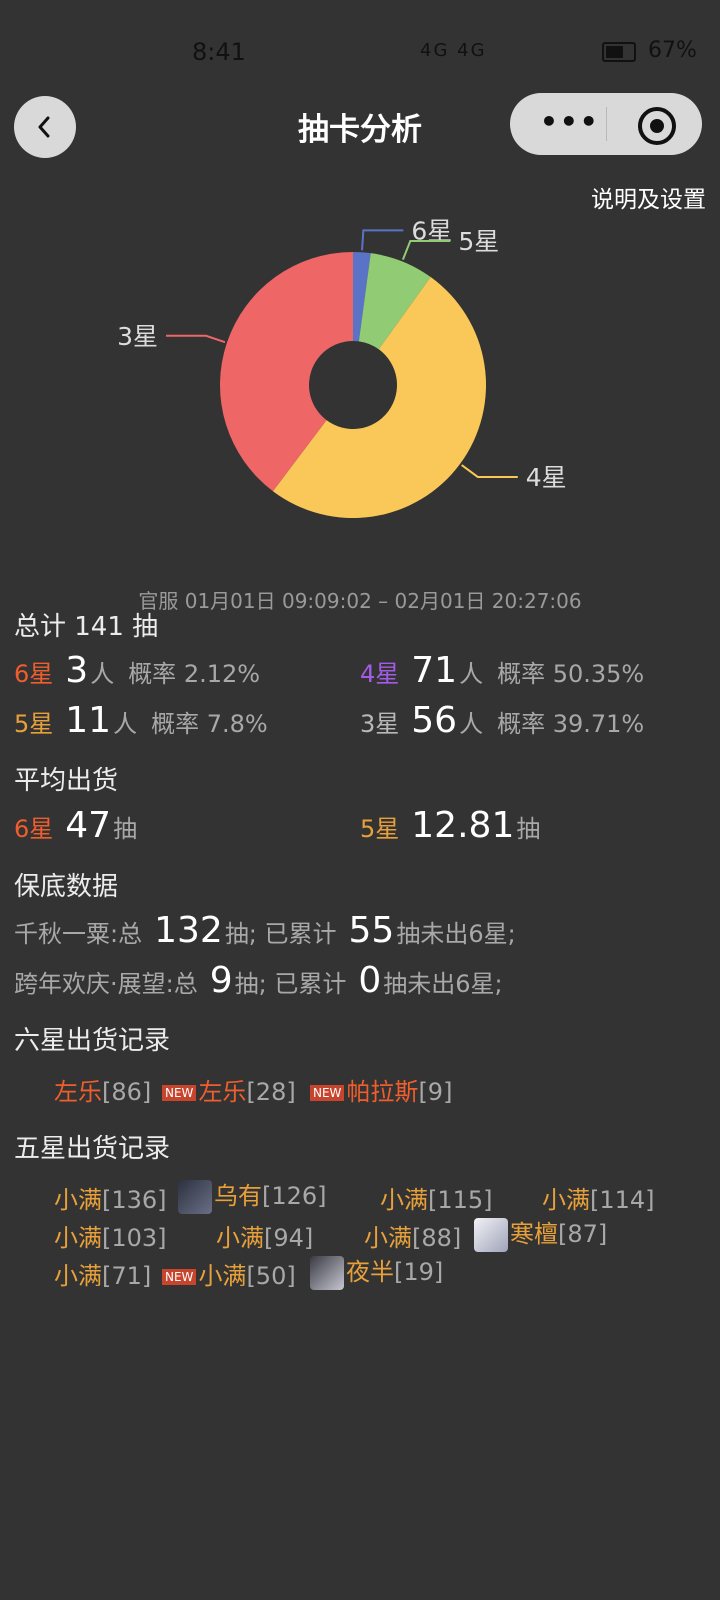  I want to click on five-star-record-title: 五星出货记录, so click(92, 1149).